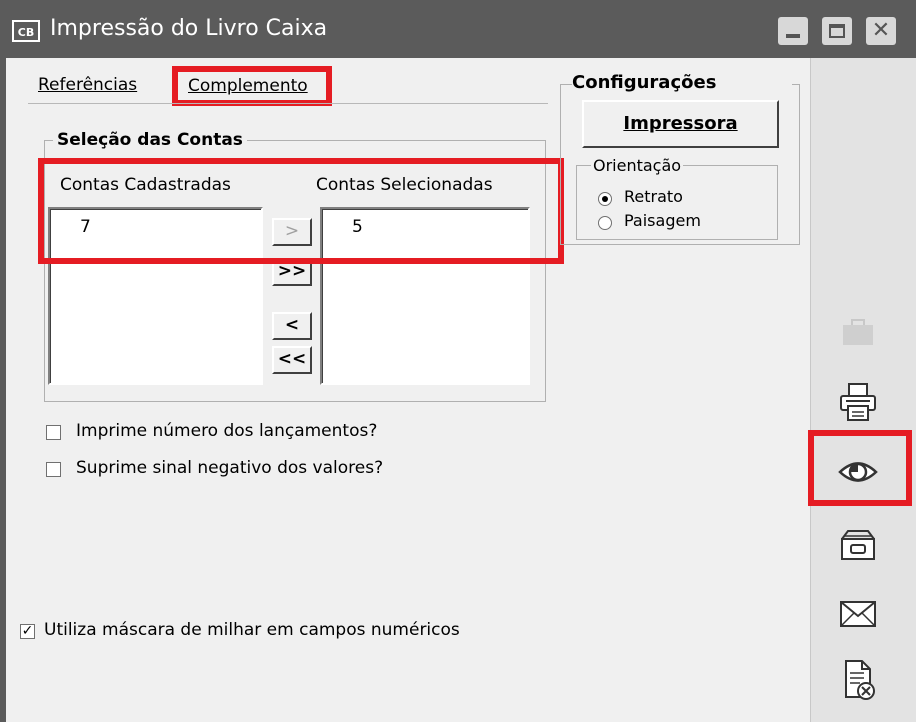 The image size is (916, 722). What do you see at coordinates (662, 220) in the screenshot?
I see `paisagem-label: Paisagem` at bounding box center [662, 220].